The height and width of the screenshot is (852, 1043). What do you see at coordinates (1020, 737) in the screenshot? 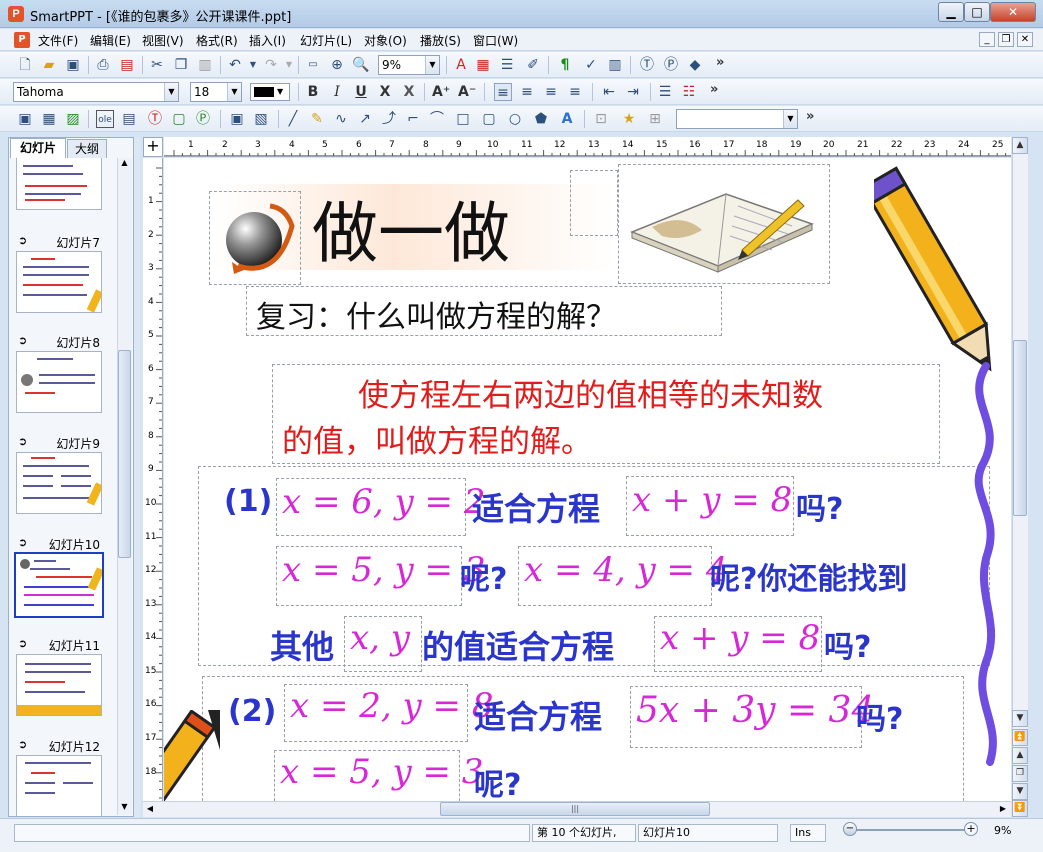
I see `first-slide-icon: ⏫` at bounding box center [1020, 737].